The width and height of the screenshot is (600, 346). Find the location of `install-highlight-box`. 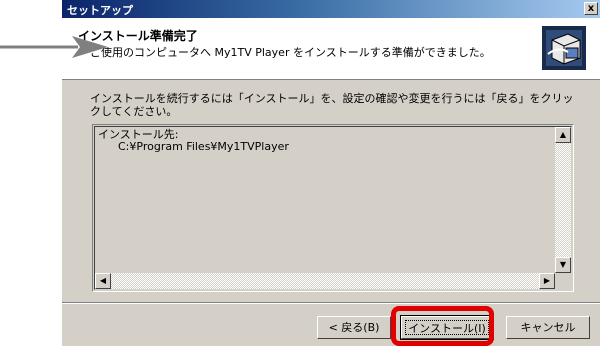

install-highlight-box is located at coordinates (442, 326).